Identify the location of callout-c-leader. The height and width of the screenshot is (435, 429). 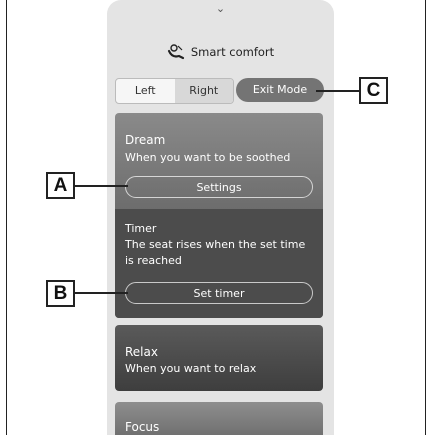
(337, 91).